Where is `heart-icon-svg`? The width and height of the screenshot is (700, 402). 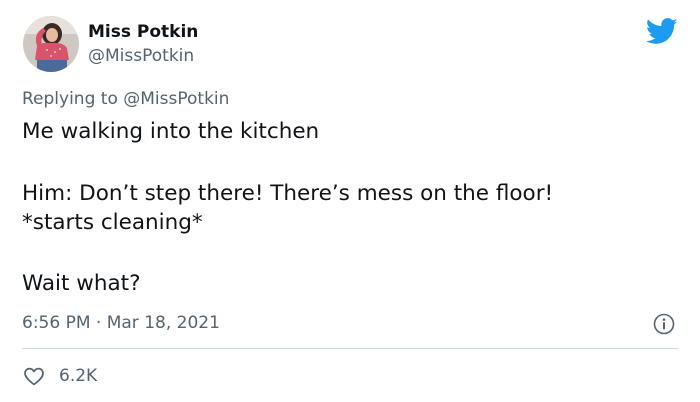 heart-icon-svg is located at coordinates (34, 376).